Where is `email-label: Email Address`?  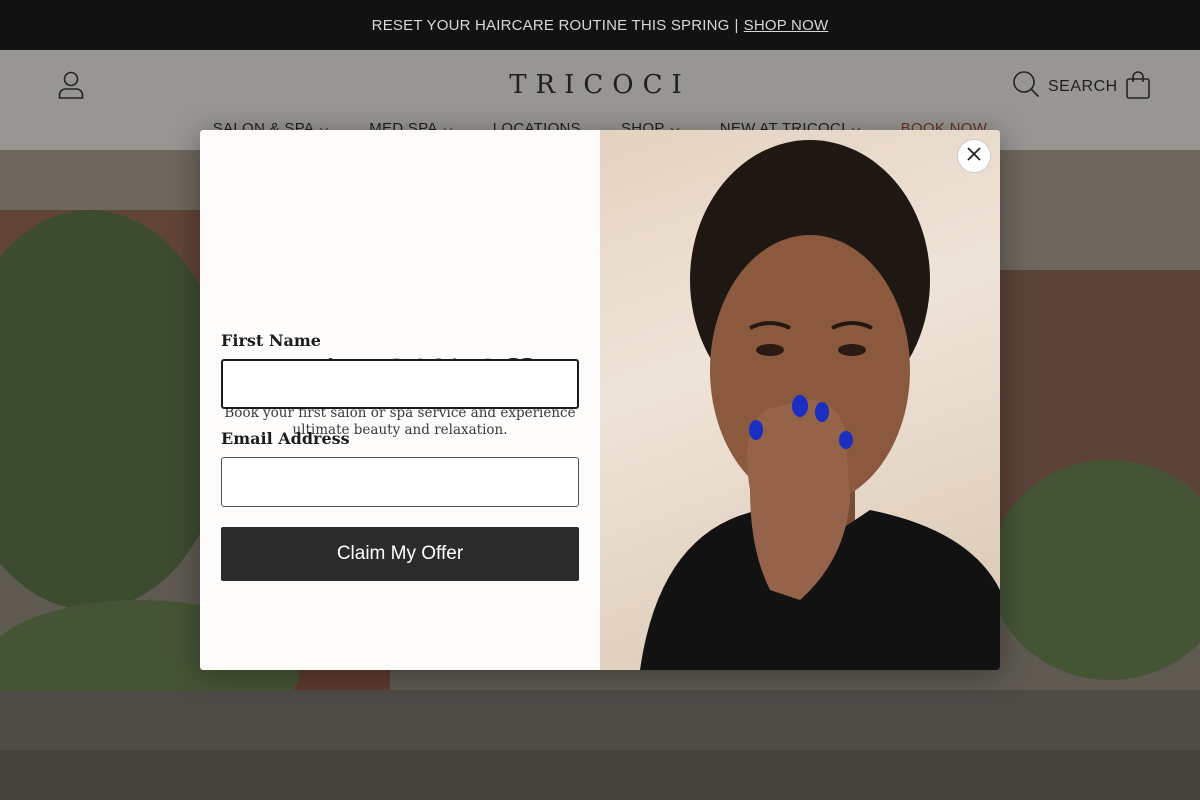
email-label: Email Address is located at coordinates (285, 438).